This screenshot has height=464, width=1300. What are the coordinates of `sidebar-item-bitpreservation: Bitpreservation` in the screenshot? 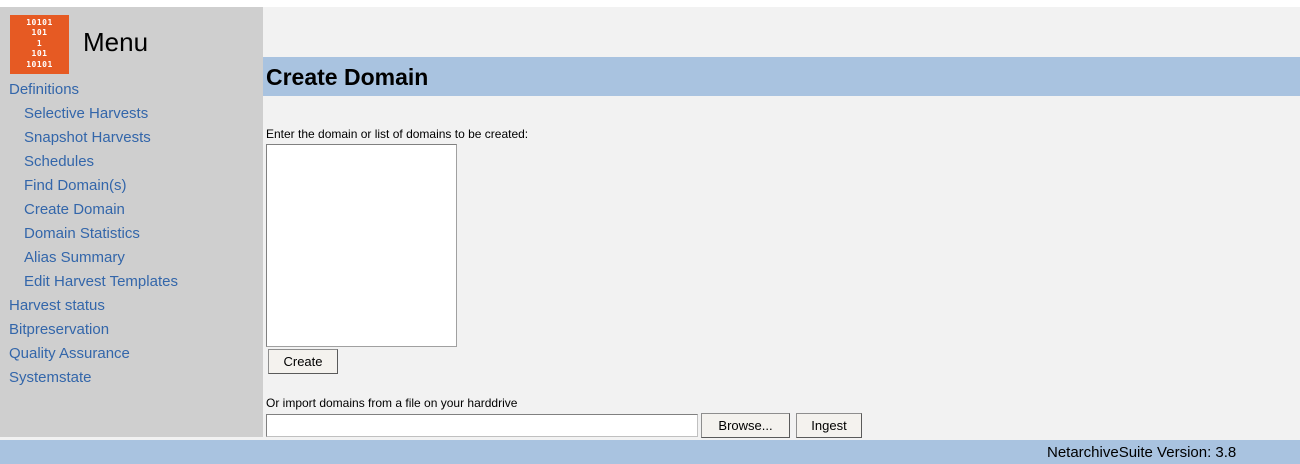 It's located at (131, 330).